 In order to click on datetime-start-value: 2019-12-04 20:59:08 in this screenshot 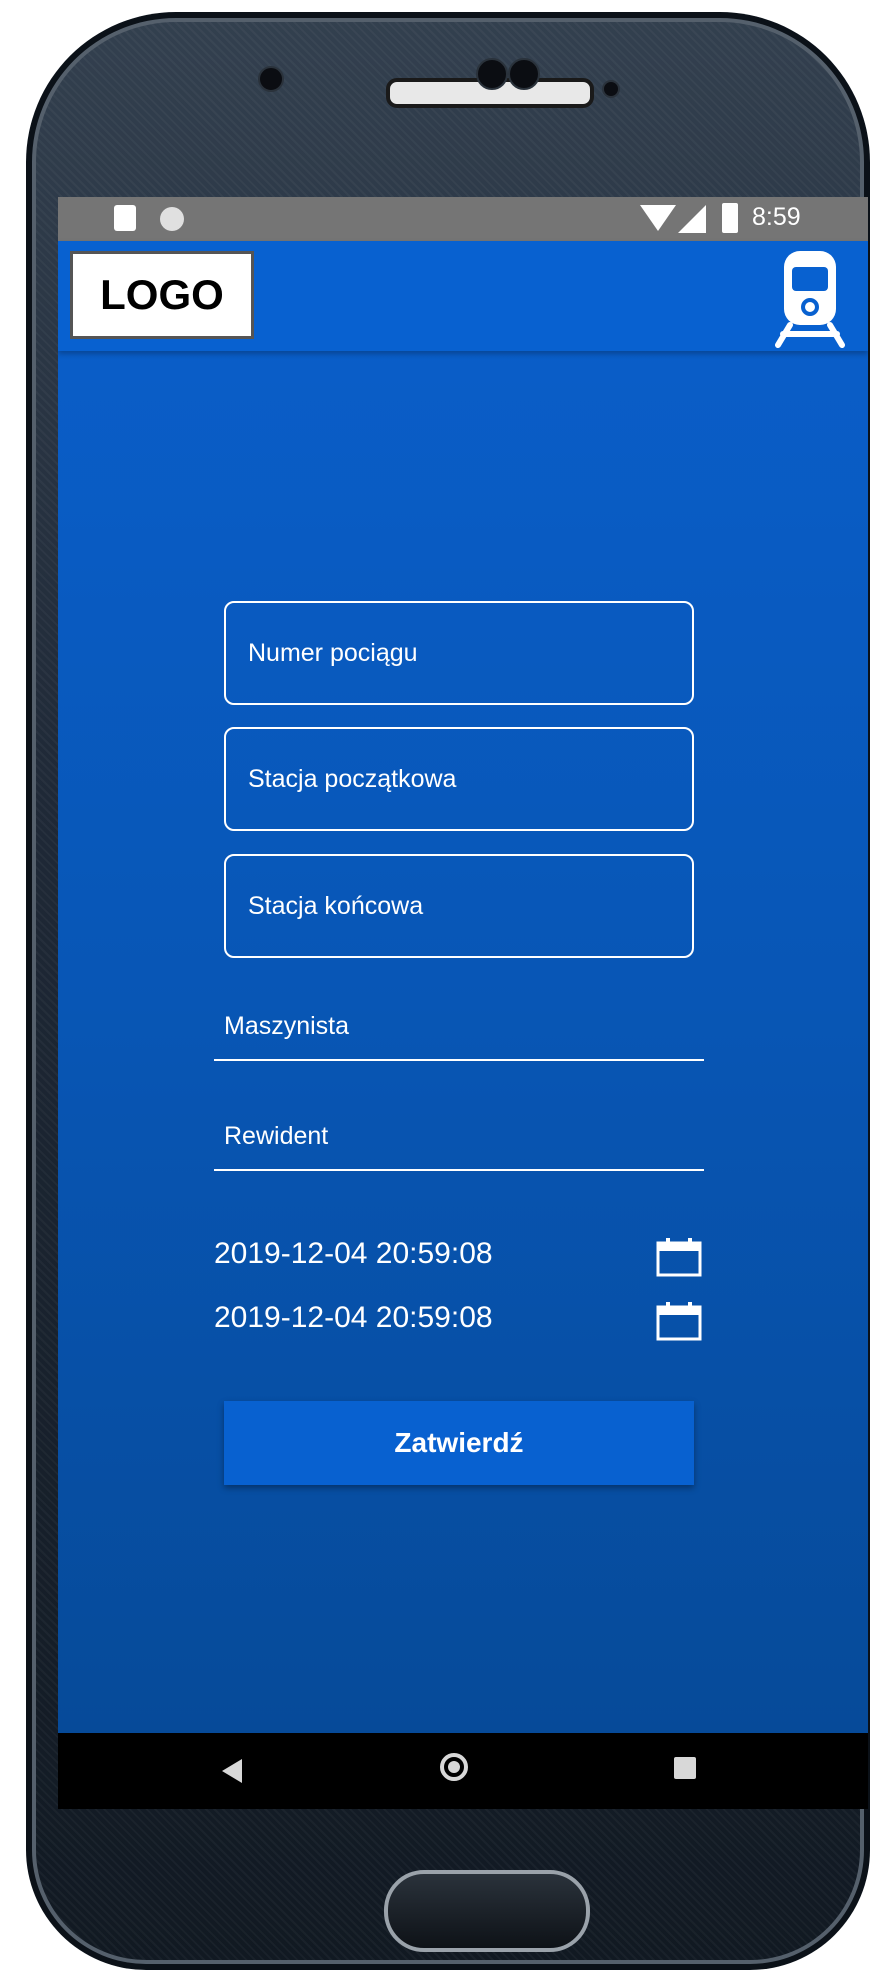, I will do `click(353, 1253)`.